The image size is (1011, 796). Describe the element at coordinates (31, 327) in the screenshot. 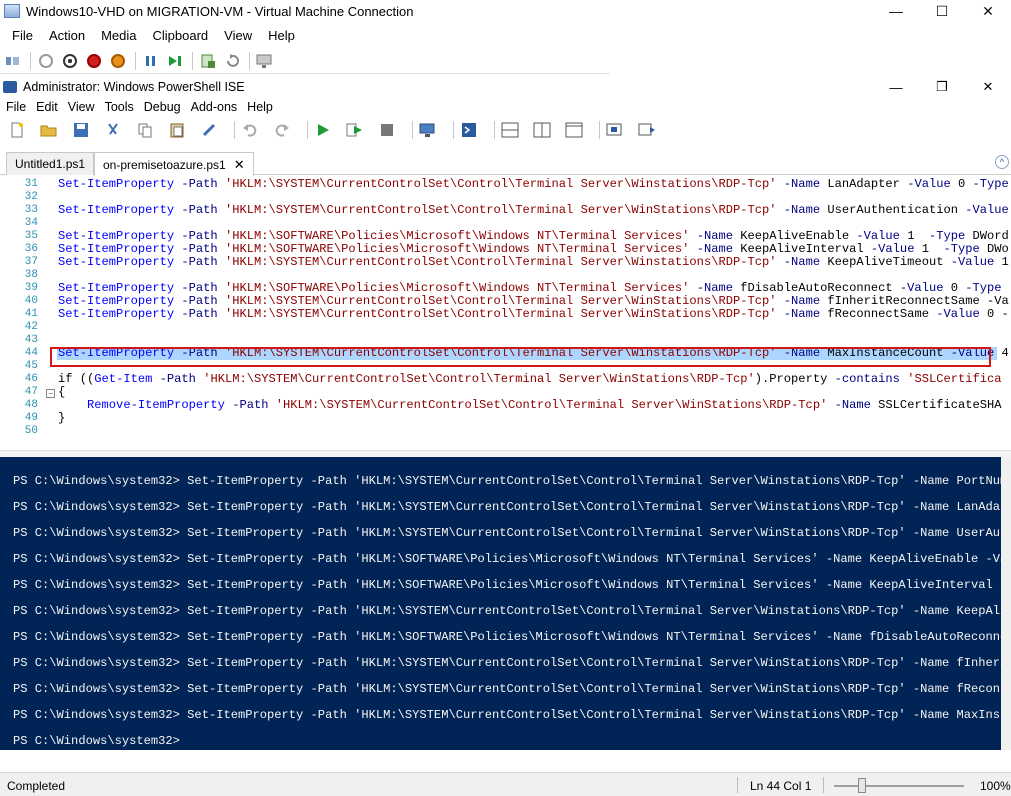

I see `line-number: 42` at that location.